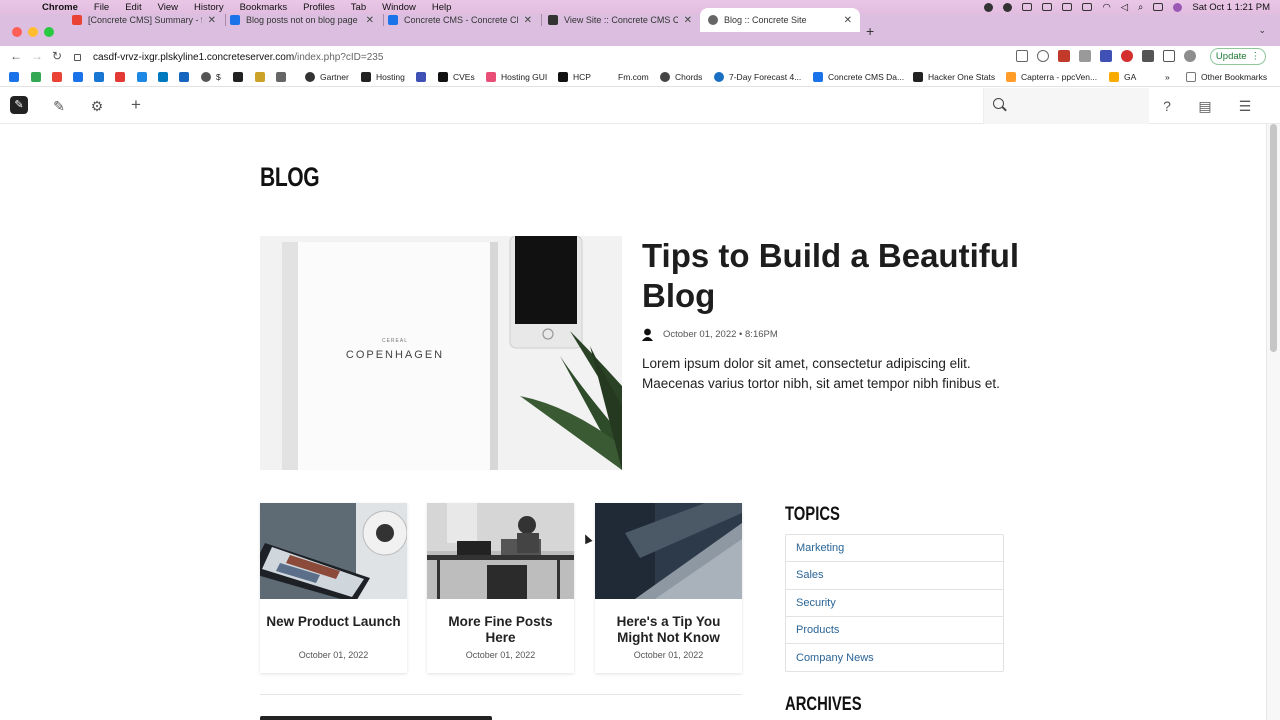 The width and height of the screenshot is (1280, 720). What do you see at coordinates (57, 56) in the screenshot?
I see `reload-icon: ↻` at bounding box center [57, 56].